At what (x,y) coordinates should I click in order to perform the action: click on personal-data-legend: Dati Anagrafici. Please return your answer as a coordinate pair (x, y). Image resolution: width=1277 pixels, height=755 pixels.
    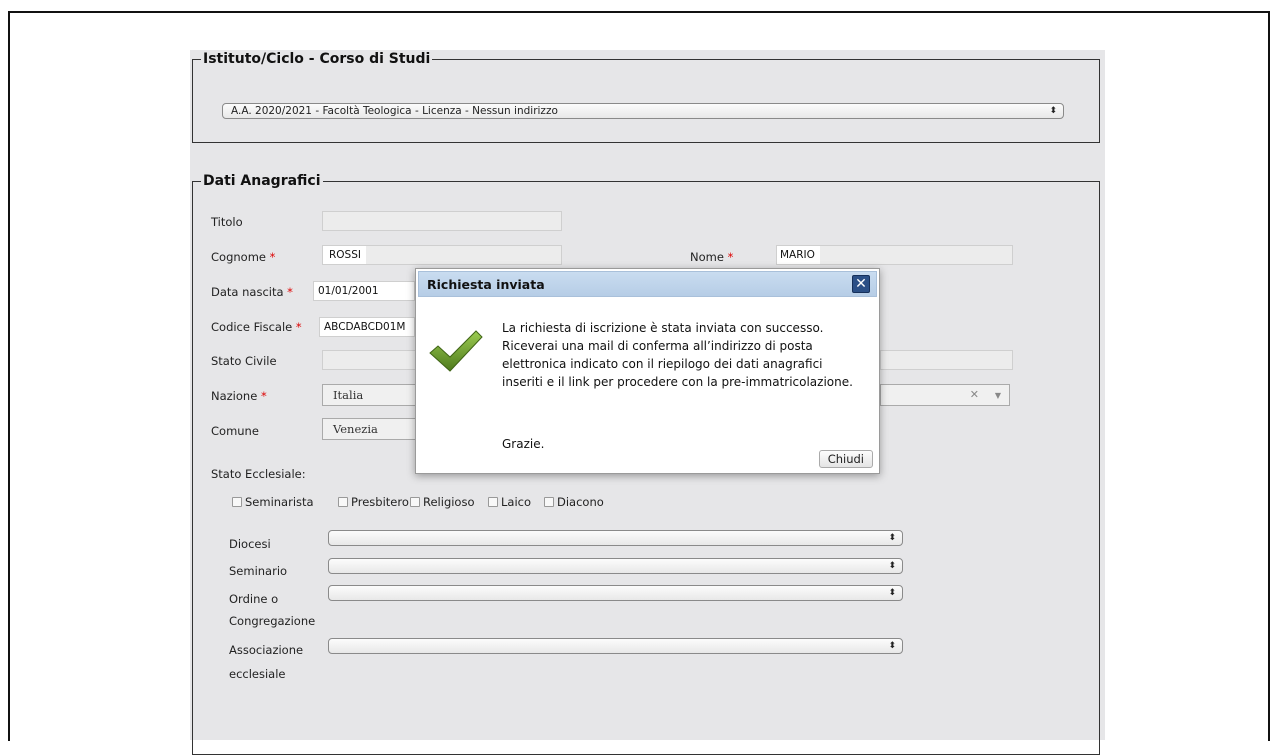
    Looking at the image, I should click on (262, 181).